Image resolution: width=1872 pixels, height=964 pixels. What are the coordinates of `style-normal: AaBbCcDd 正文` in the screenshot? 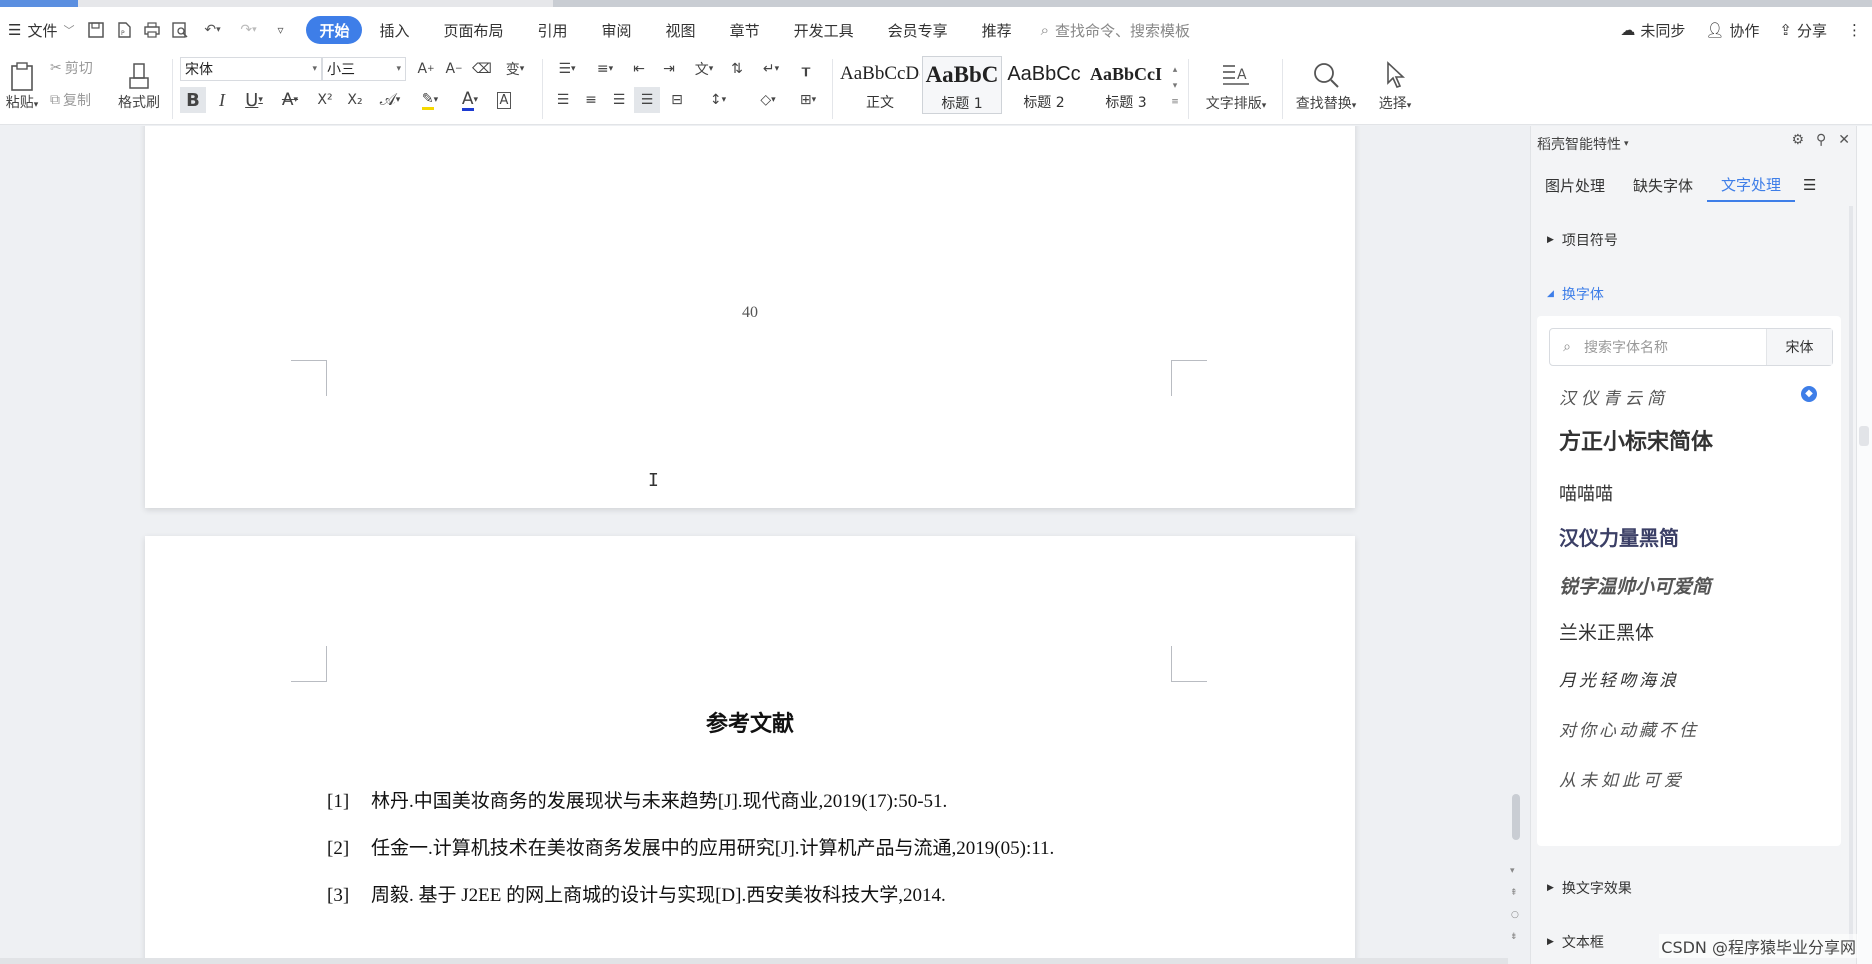 It's located at (880, 85).